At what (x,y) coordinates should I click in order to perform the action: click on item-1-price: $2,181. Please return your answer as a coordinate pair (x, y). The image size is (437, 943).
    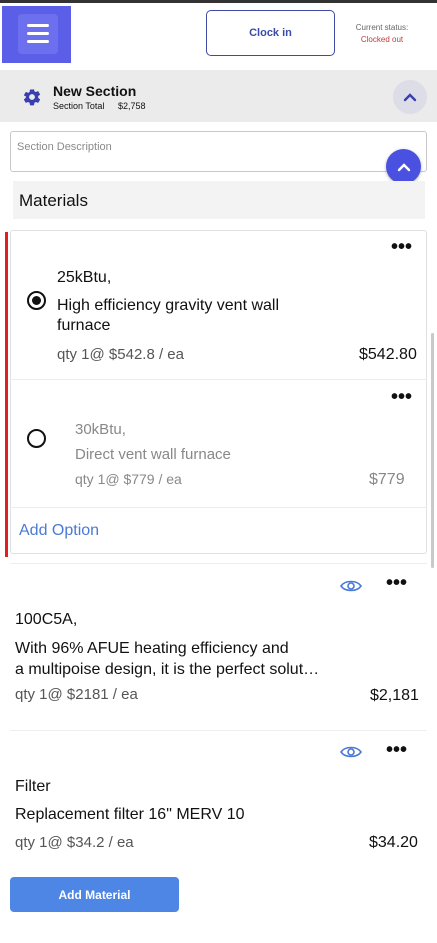
    Looking at the image, I should click on (394, 695).